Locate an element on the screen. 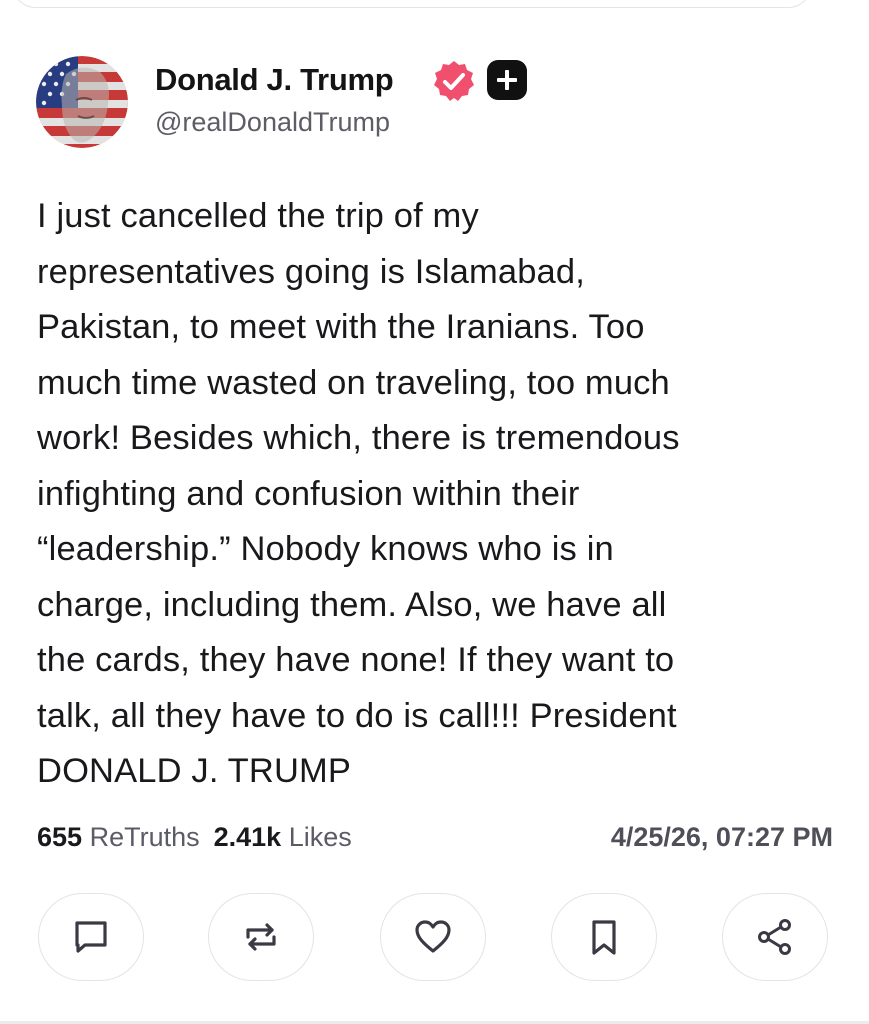 This screenshot has width=869, height=1024. retruths-count: 655 is located at coordinates (60, 837).